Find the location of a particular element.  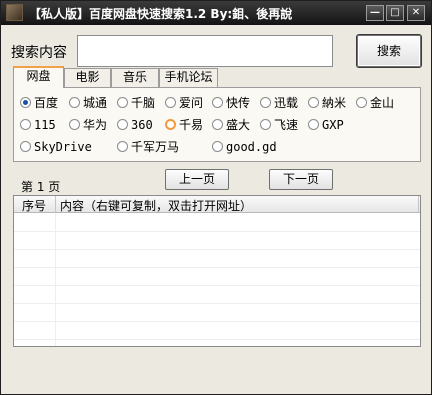

source-radio-namipan: 納米 is located at coordinates (327, 103).